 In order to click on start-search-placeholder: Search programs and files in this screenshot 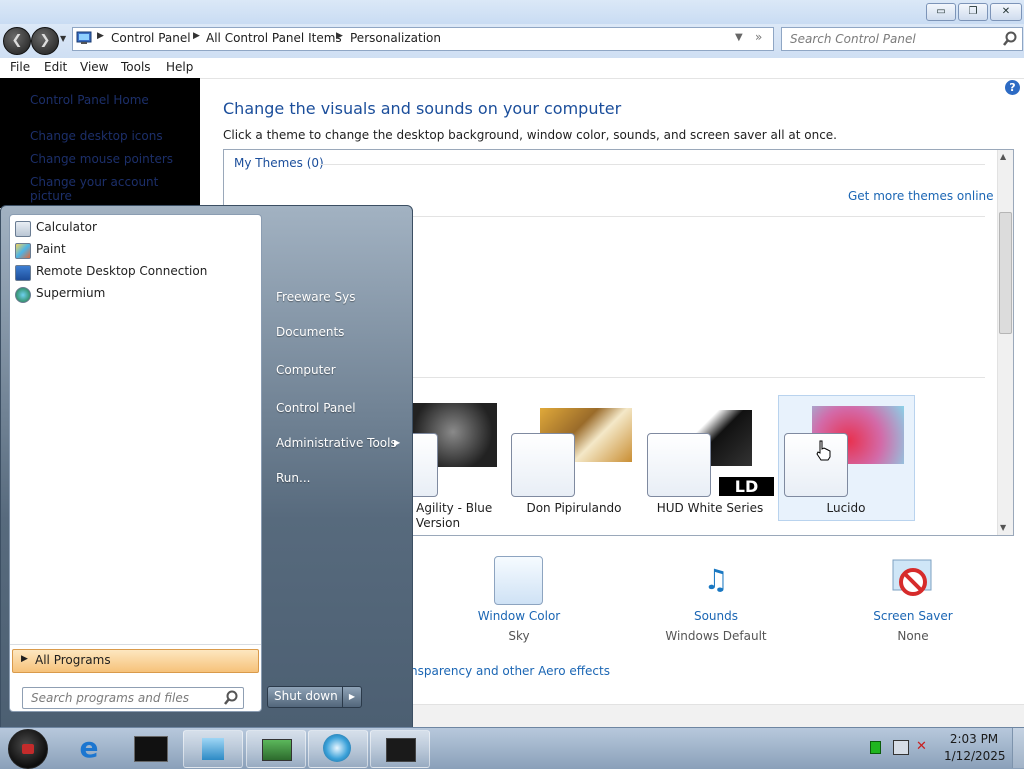, I will do `click(110, 698)`.